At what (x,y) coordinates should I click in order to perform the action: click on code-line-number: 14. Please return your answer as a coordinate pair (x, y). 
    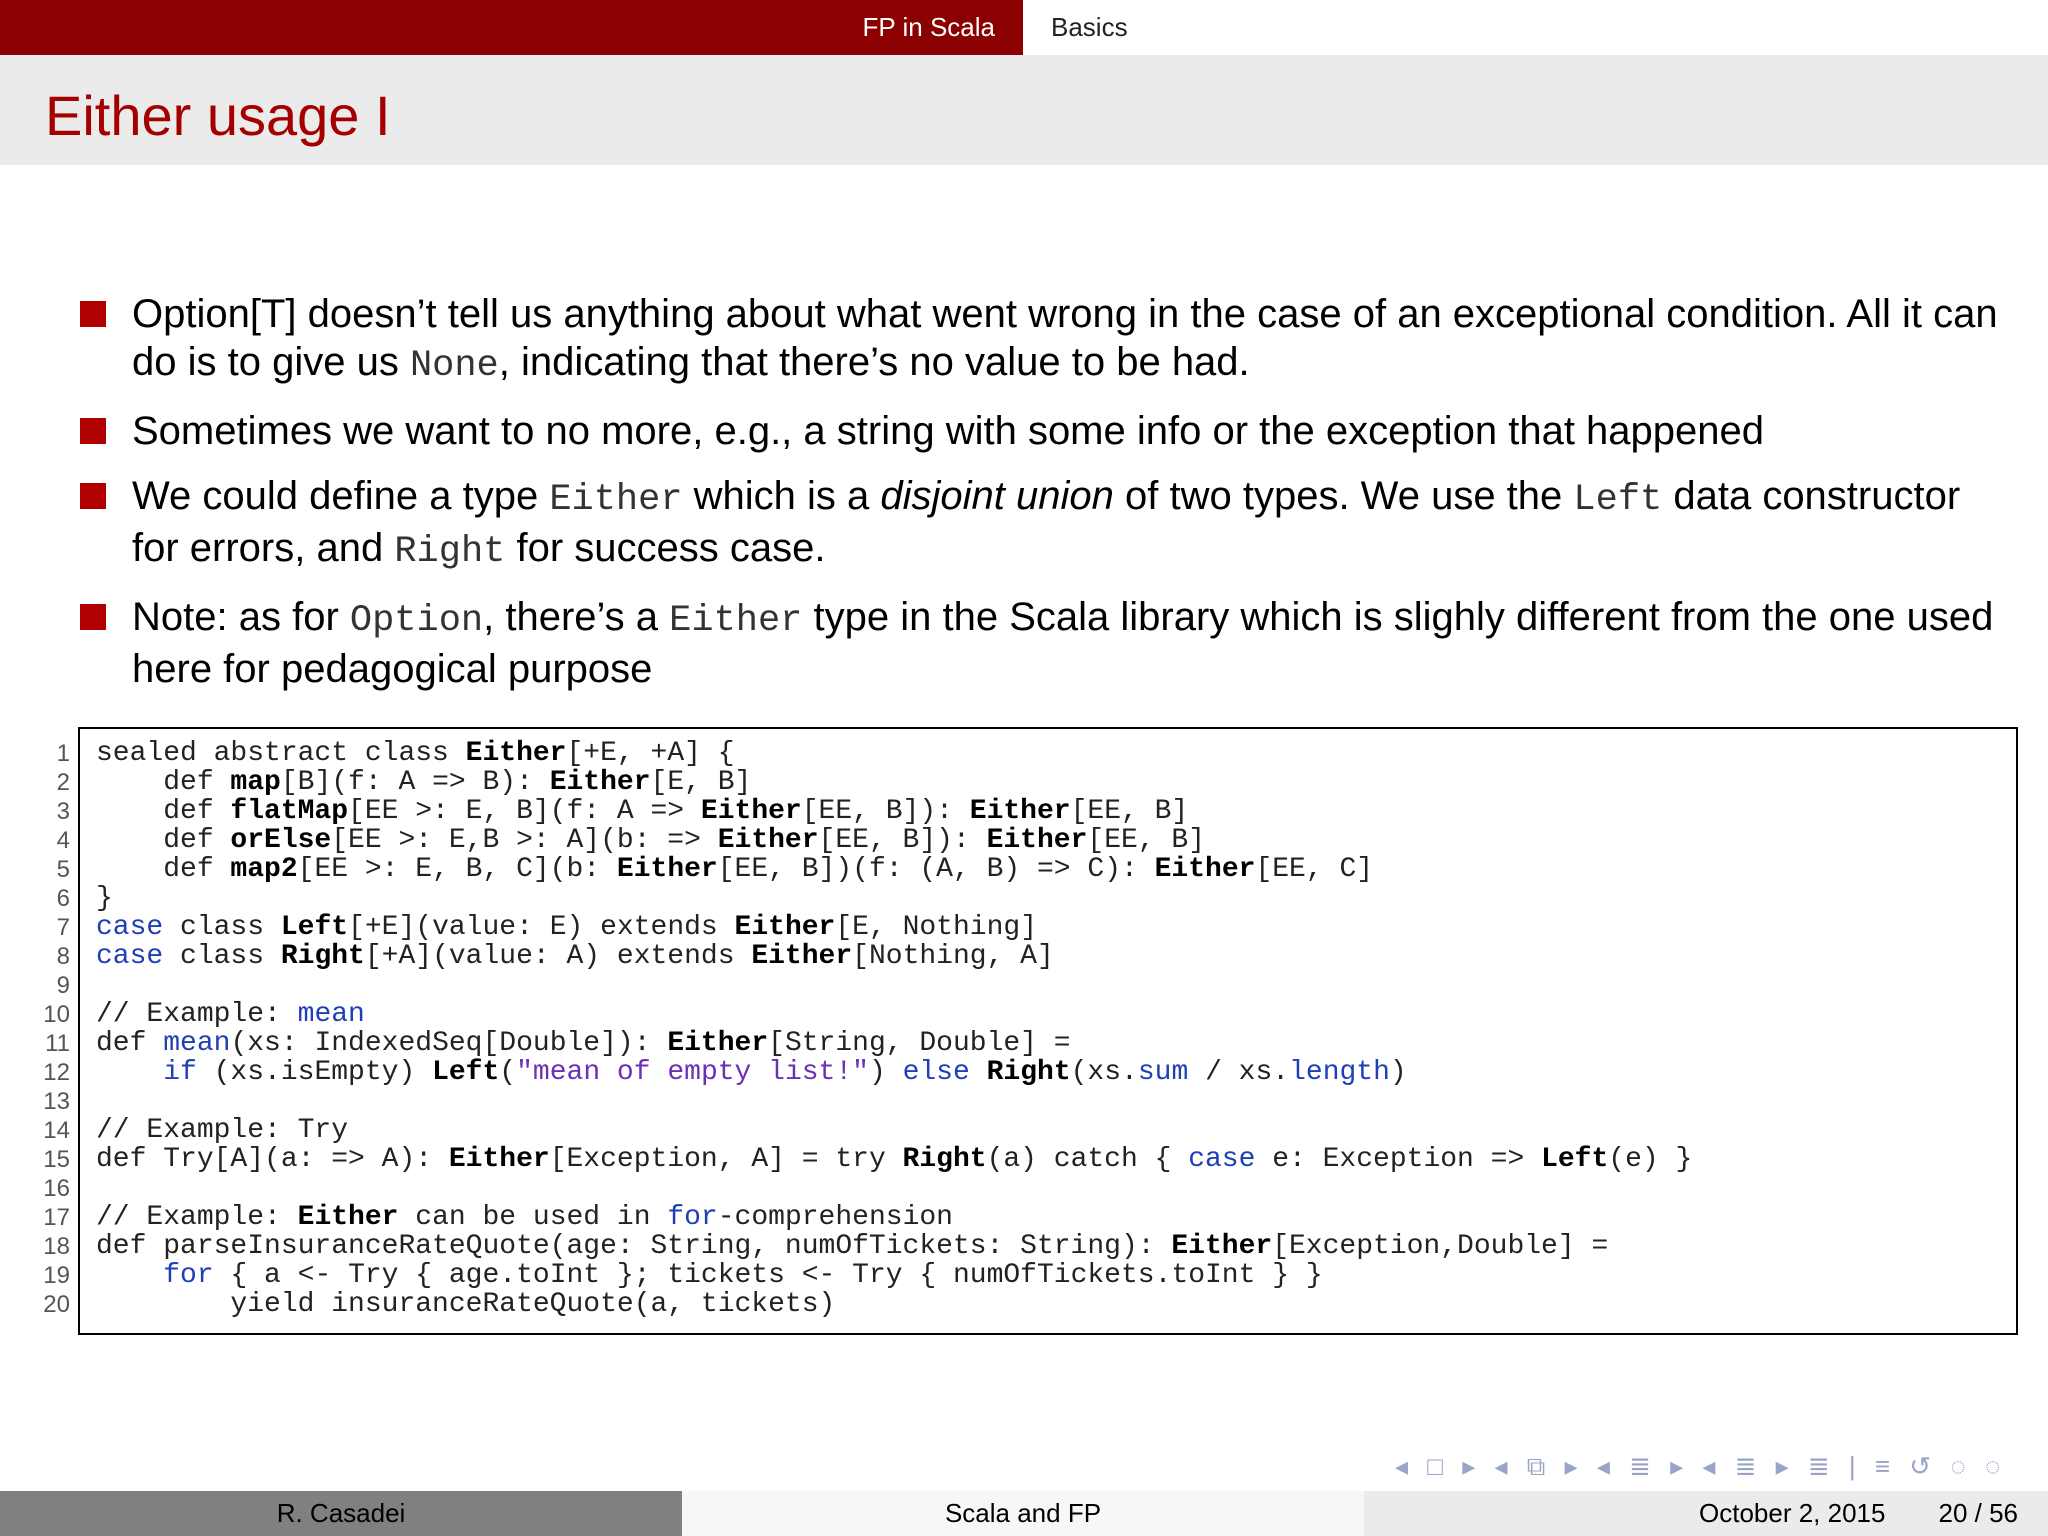
    Looking at the image, I should click on (56, 1130).